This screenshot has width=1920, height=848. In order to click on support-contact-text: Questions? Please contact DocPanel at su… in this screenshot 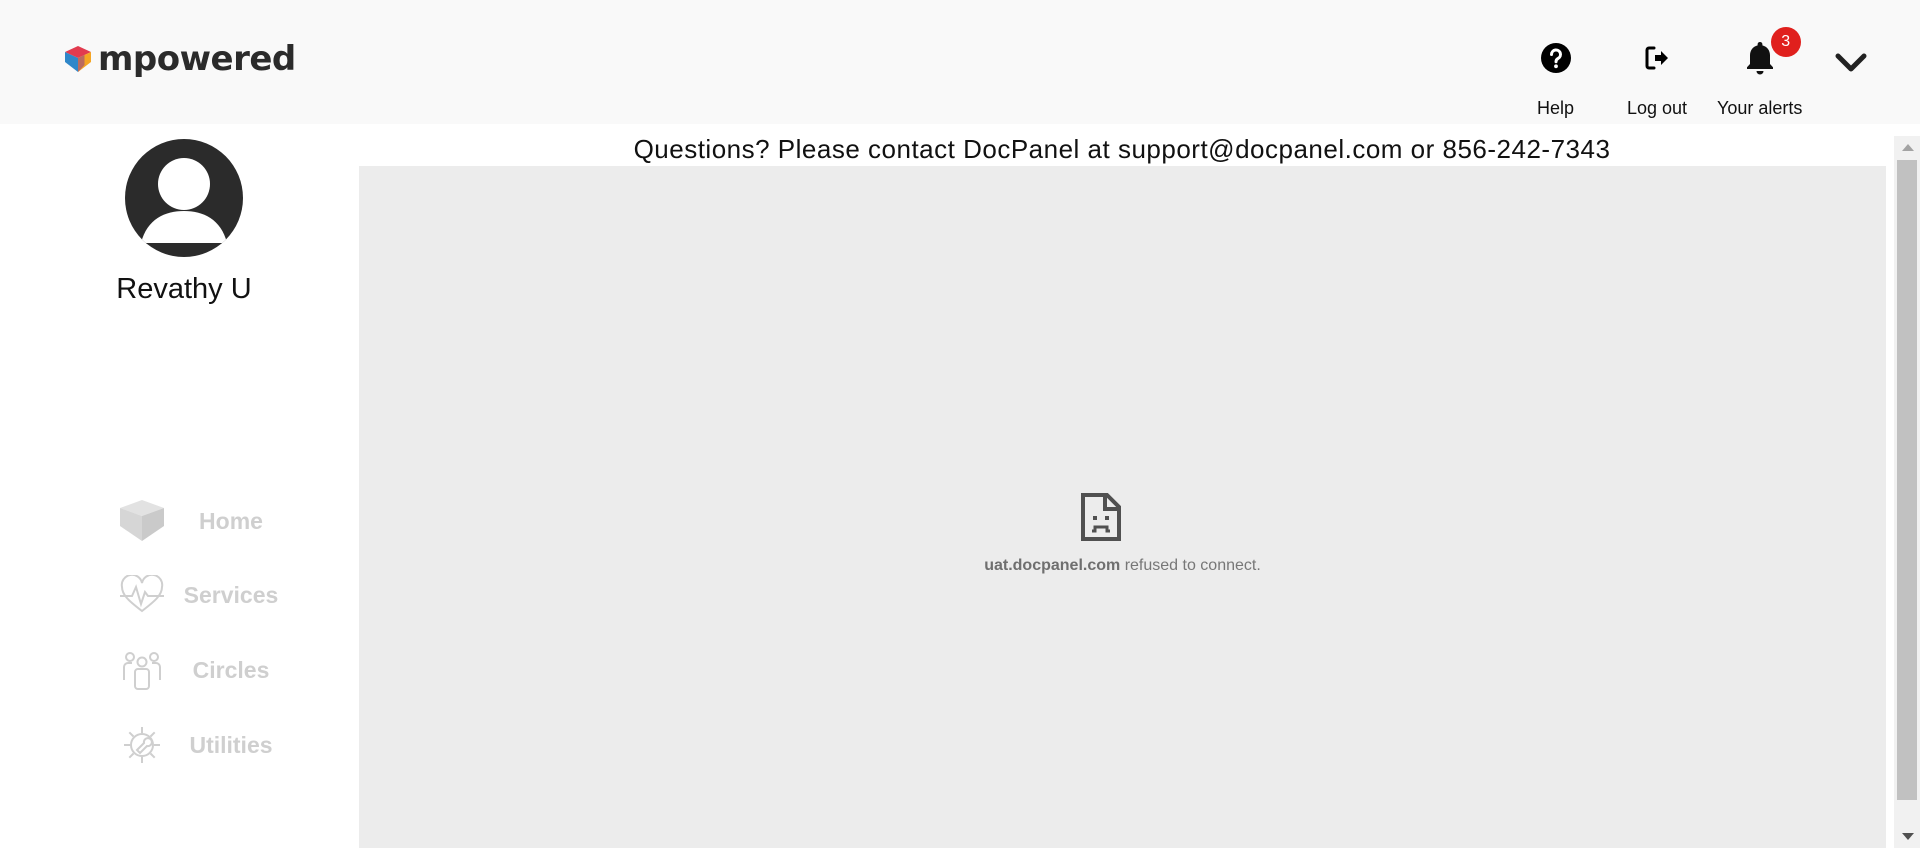, I will do `click(1122, 149)`.